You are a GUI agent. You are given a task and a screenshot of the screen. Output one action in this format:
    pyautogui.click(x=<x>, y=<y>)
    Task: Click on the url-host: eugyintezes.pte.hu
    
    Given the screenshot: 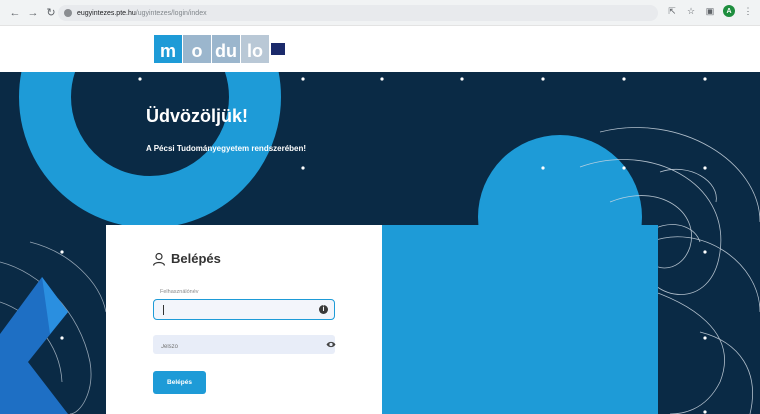 What is the action you would take?
    pyautogui.click(x=106, y=13)
    